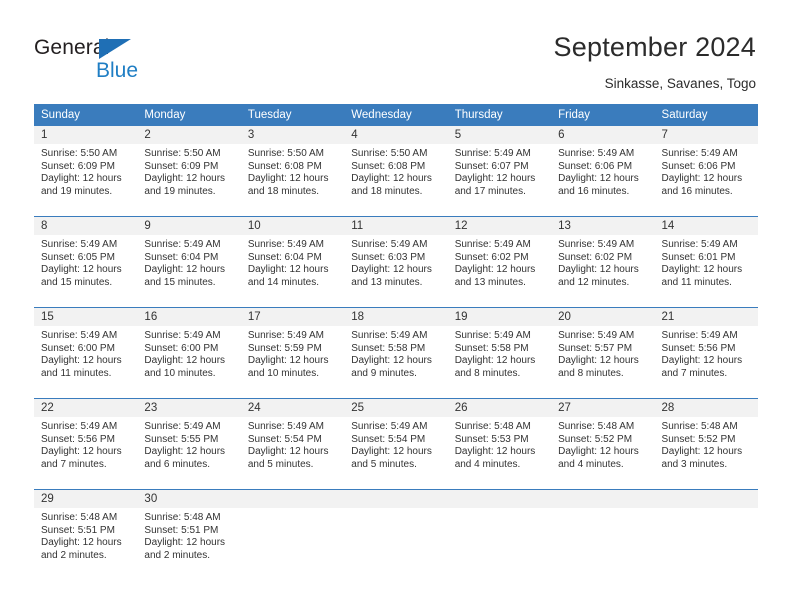 The image size is (792, 612). I want to click on general-blue-logo: General Blue, so click(99, 61).